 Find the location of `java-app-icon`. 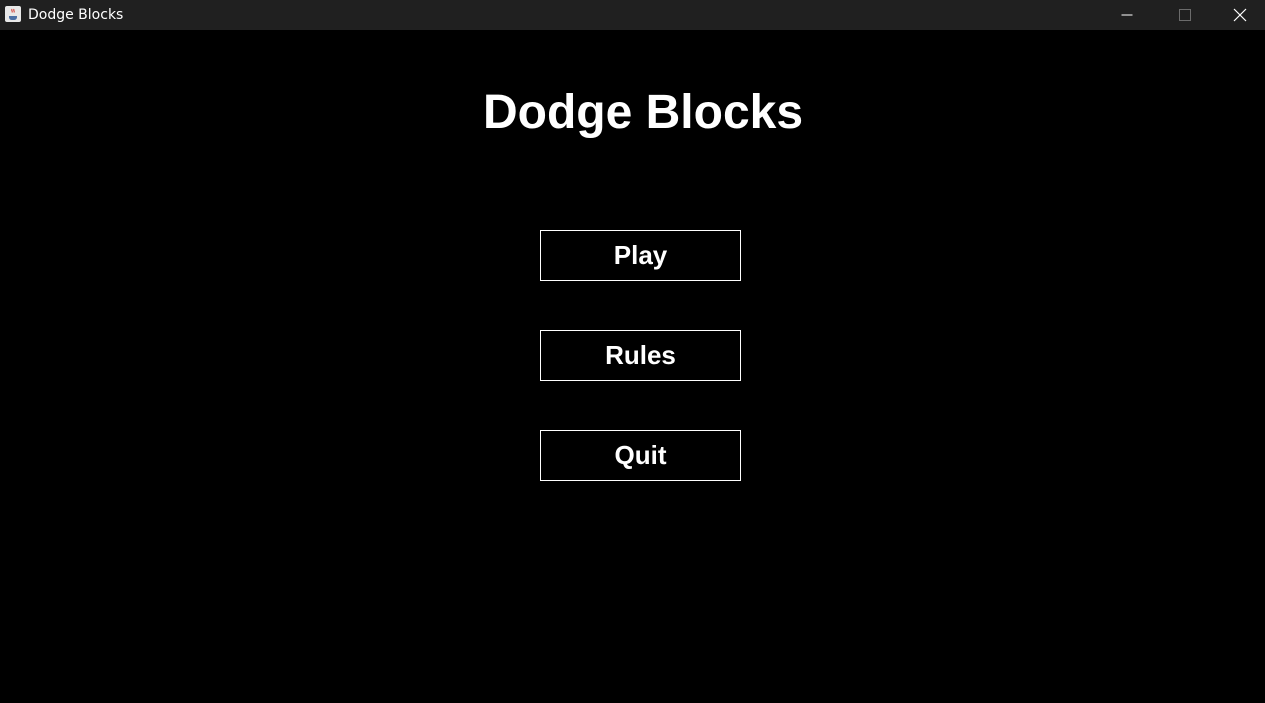

java-app-icon is located at coordinates (13, 14).